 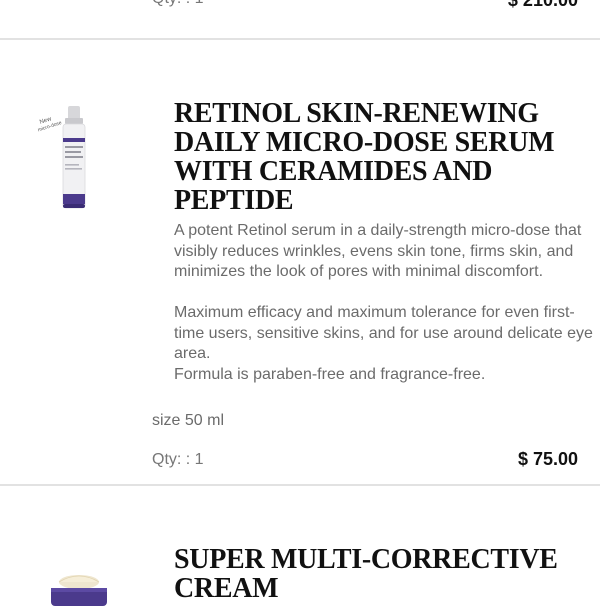 I want to click on product-size: size 50 ml, so click(x=188, y=420).